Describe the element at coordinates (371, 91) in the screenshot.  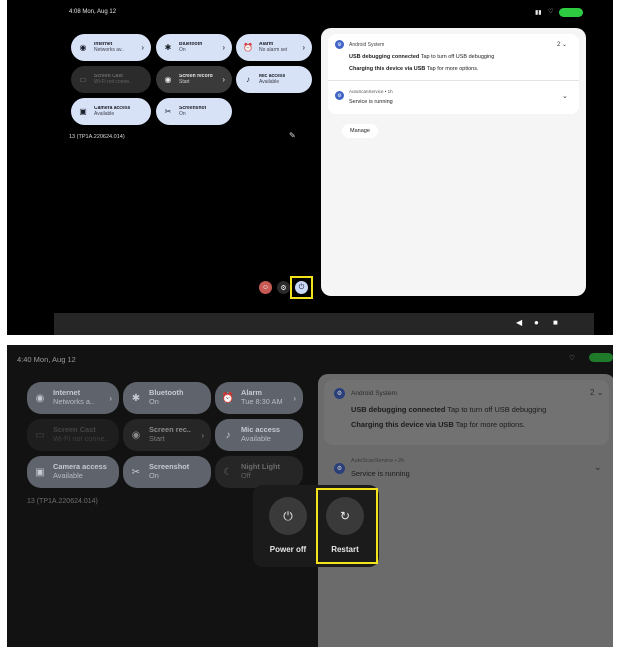
I see `notification-app-name: AutoScanService • 1h` at that location.